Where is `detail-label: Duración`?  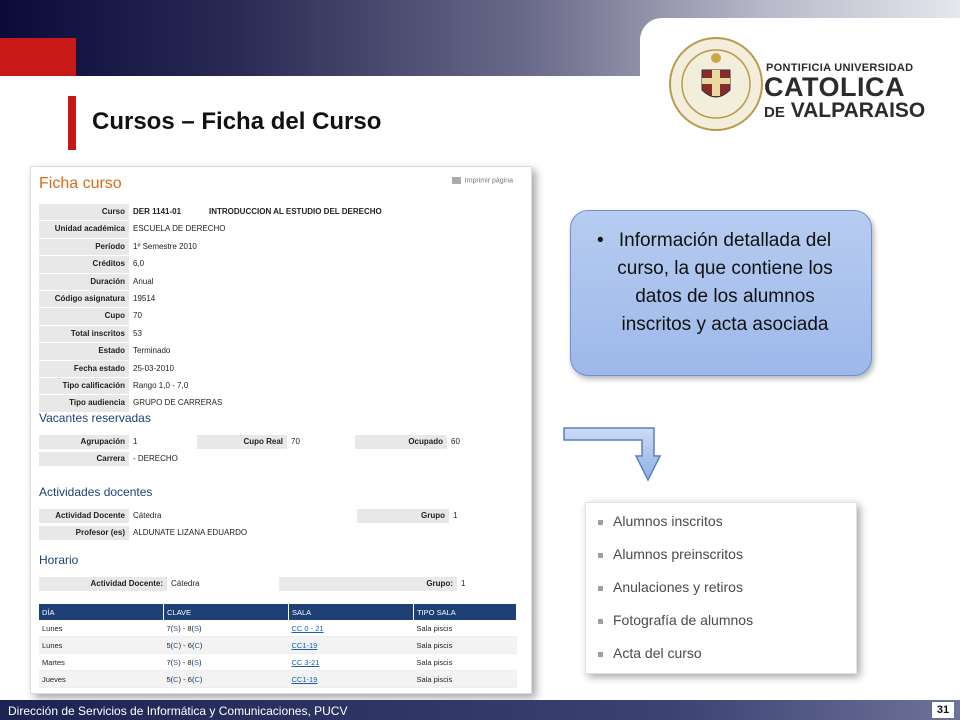
detail-label: Duración is located at coordinates (84, 281).